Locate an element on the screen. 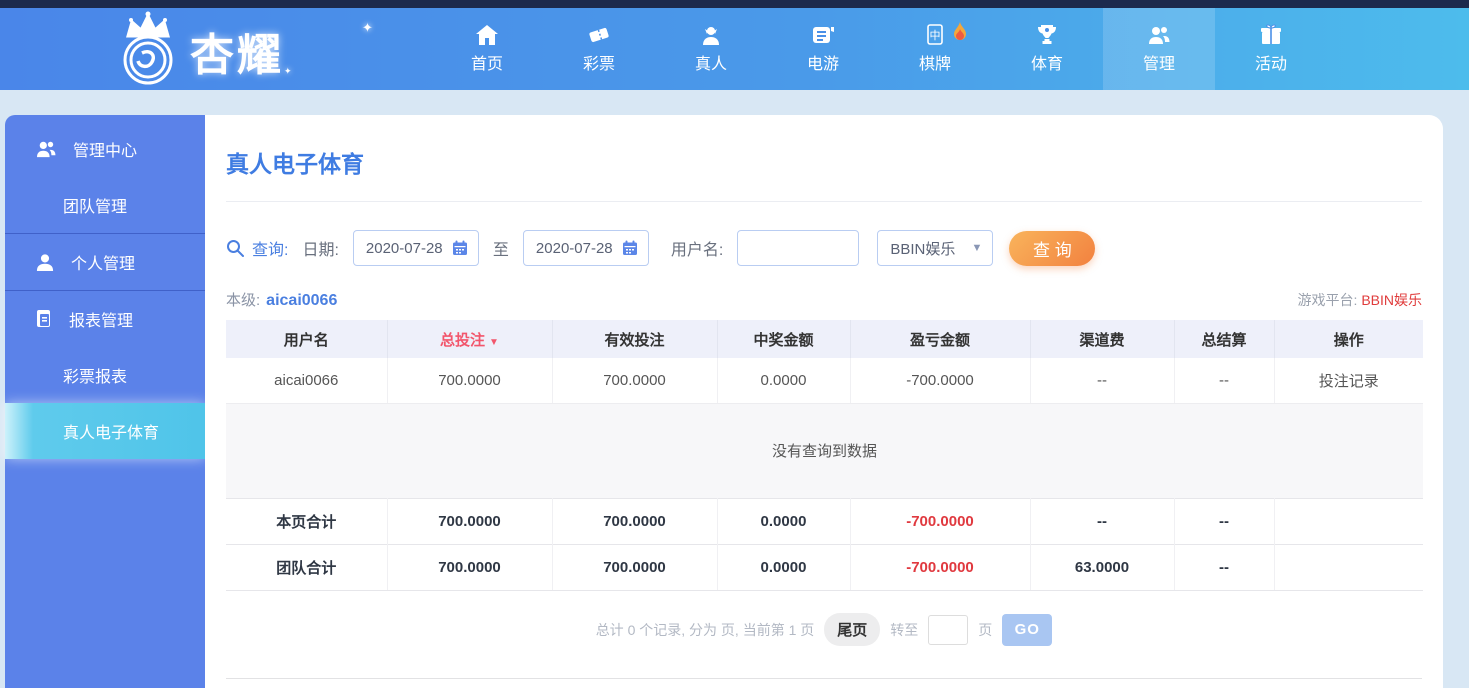 This screenshot has height=688, width=1469. page-title: 真人电子体育 is located at coordinates (295, 164).